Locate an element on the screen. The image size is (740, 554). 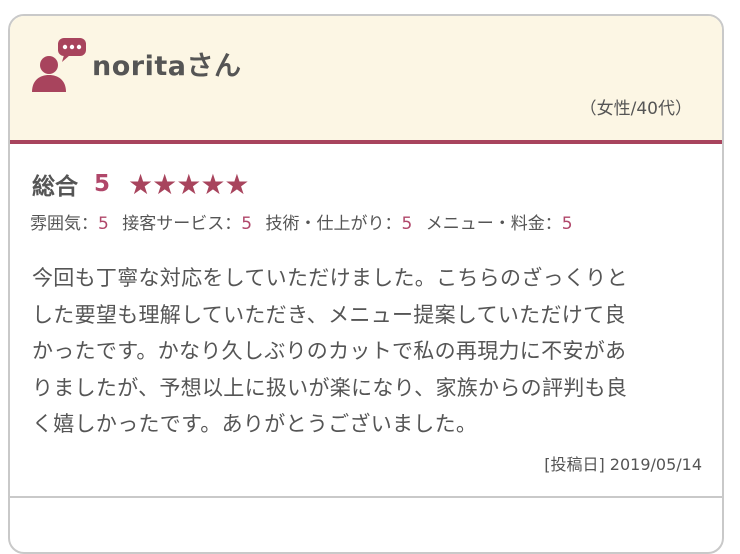
sub-ratings: 雰囲気：5 接客サービス：5 技術・仕上がり：5 メニュー・料金：5 is located at coordinates (305, 221).